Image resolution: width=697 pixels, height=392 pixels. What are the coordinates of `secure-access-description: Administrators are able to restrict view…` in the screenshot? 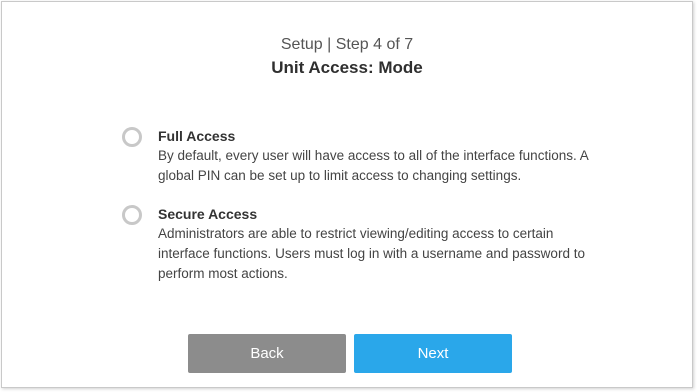 It's located at (371, 253).